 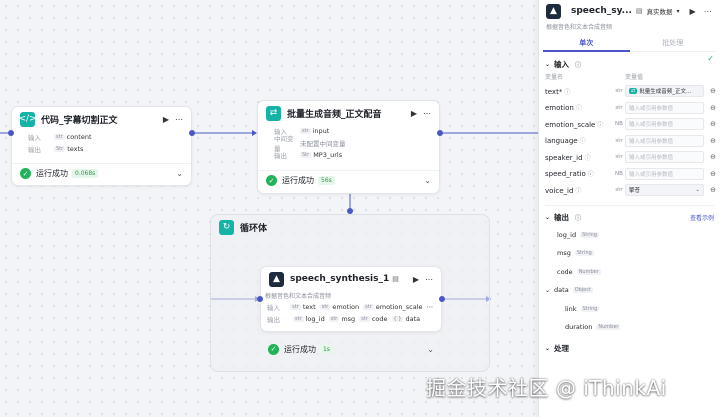 What do you see at coordinates (629, 349) in the screenshot?
I see `process-section-header: ⌄ 处理` at bounding box center [629, 349].